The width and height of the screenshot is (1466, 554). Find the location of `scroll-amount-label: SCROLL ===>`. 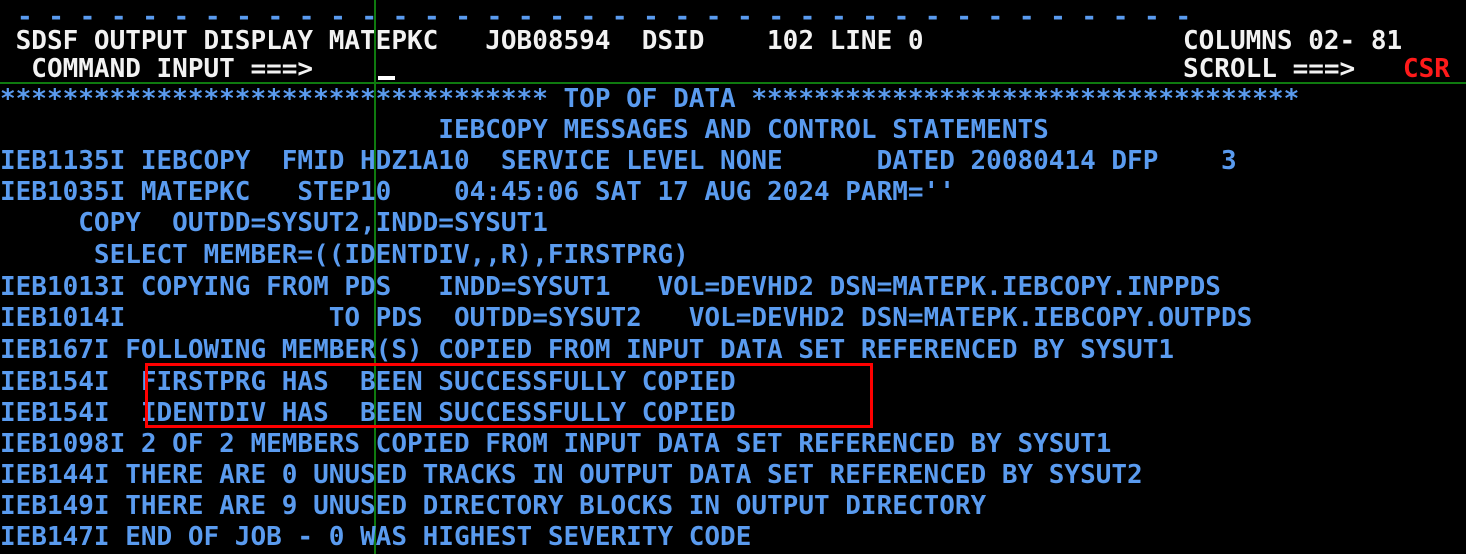

scroll-amount-label: SCROLL ===> is located at coordinates (1269, 69).